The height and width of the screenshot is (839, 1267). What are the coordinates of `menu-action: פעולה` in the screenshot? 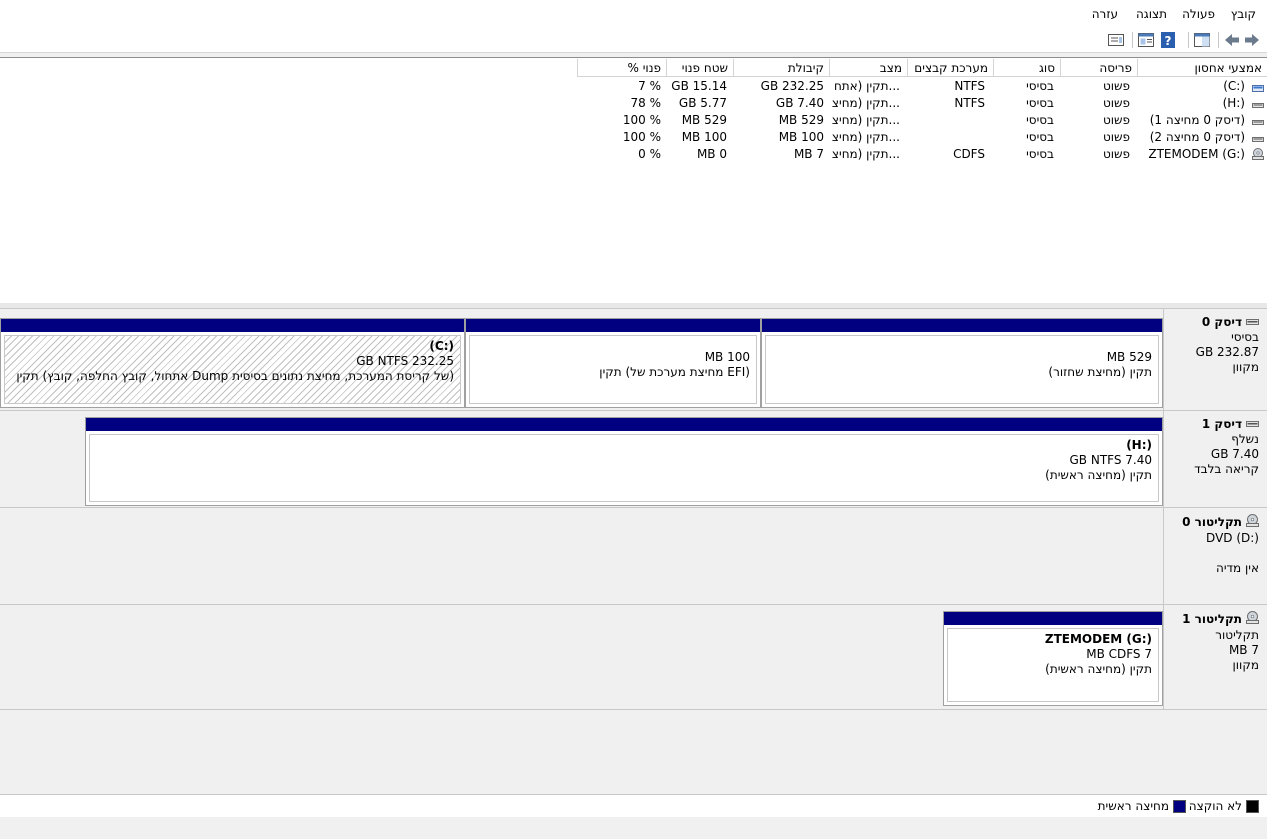 It's located at (1198, 14).